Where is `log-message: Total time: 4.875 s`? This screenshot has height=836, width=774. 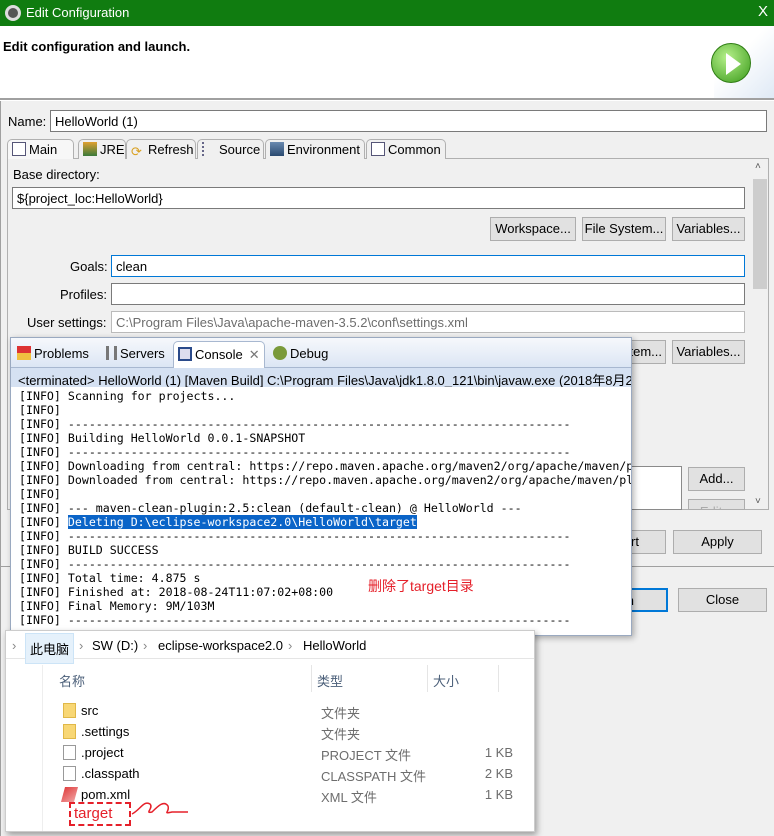
log-message: Total time: 4.875 s is located at coordinates (134, 578).